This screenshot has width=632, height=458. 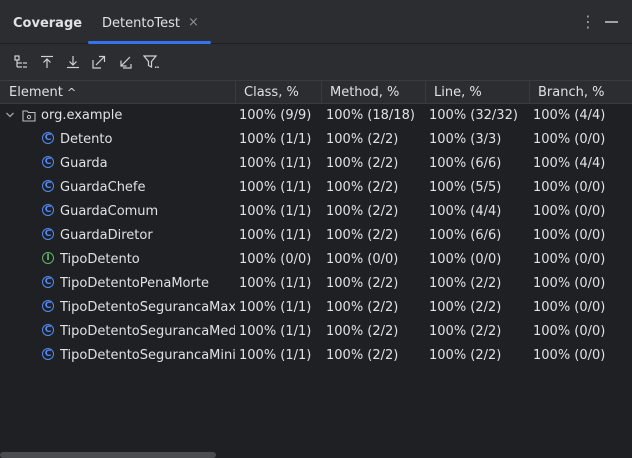 What do you see at coordinates (465, 139) in the screenshot?
I see `line-coverage: 100% (3/3)` at bounding box center [465, 139].